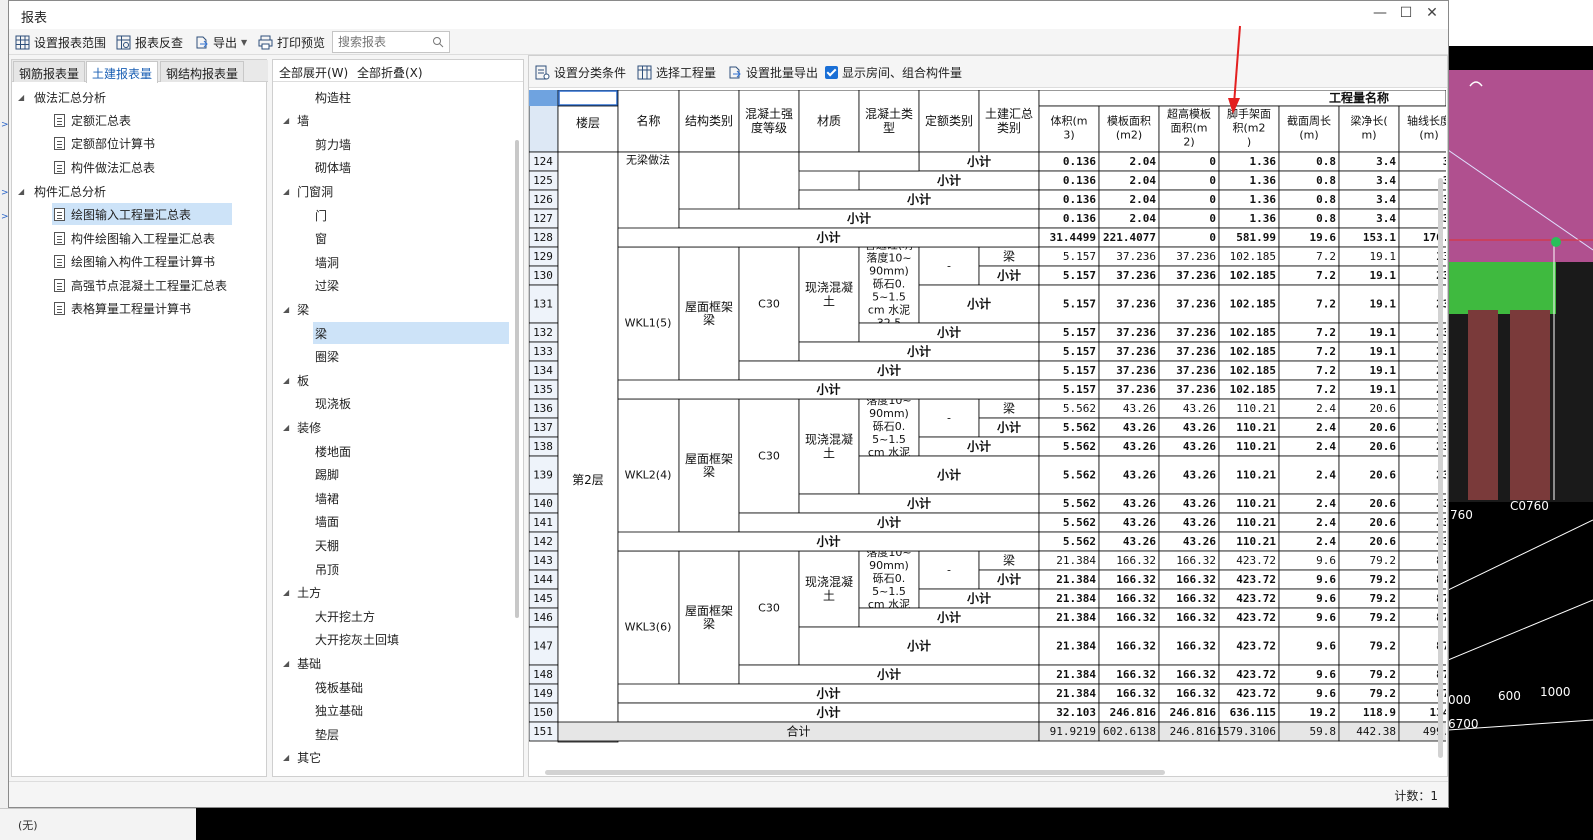 This screenshot has width=1593, height=840. I want to click on tree-category: ◢ 其它, so click(302, 758).